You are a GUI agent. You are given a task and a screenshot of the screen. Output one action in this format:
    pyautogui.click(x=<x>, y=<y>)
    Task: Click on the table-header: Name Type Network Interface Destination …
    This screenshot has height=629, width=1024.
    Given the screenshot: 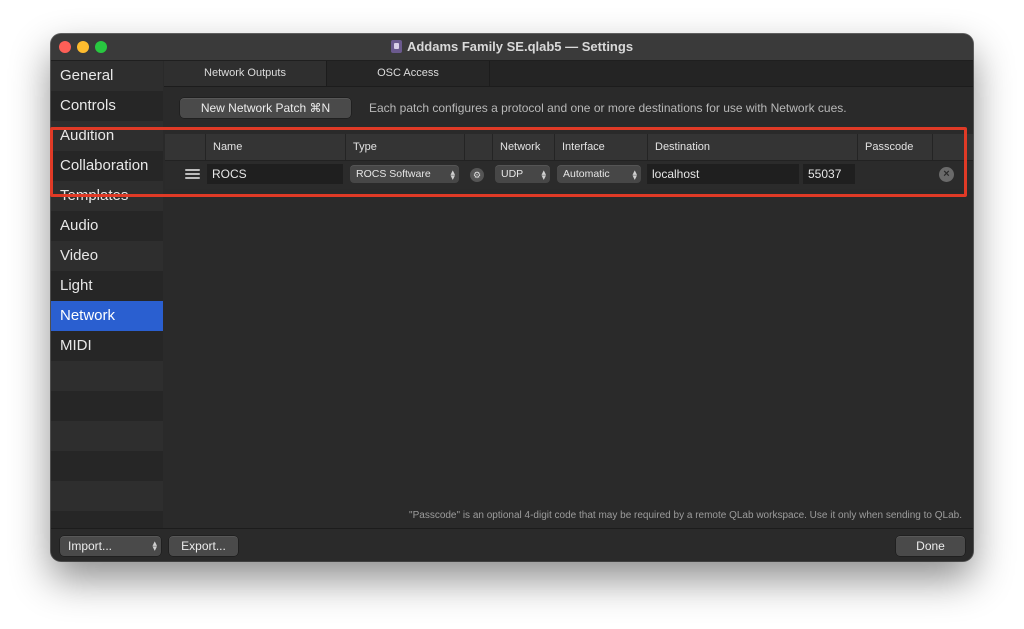 What is the action you would take?
    pyautogui.click(x=569, y=147)
    